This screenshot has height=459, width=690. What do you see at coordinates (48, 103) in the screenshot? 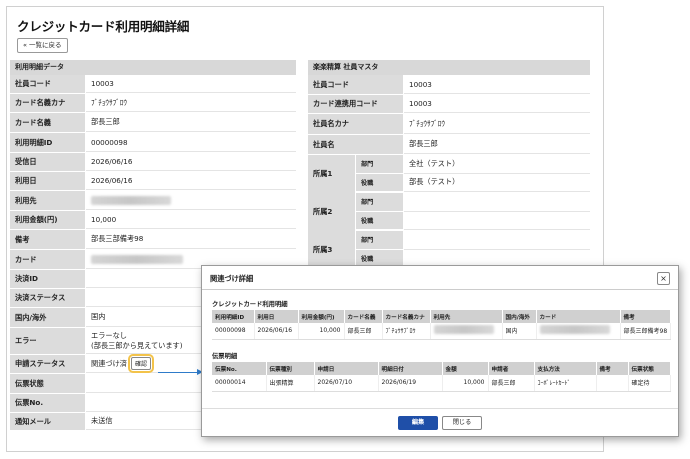
I see `detail-row-label: カード名義カナ` at bounding box center [48, 103].